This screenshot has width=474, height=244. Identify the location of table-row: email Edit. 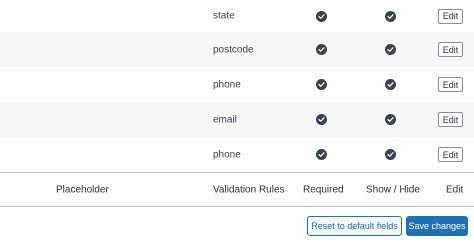
(237, 119).